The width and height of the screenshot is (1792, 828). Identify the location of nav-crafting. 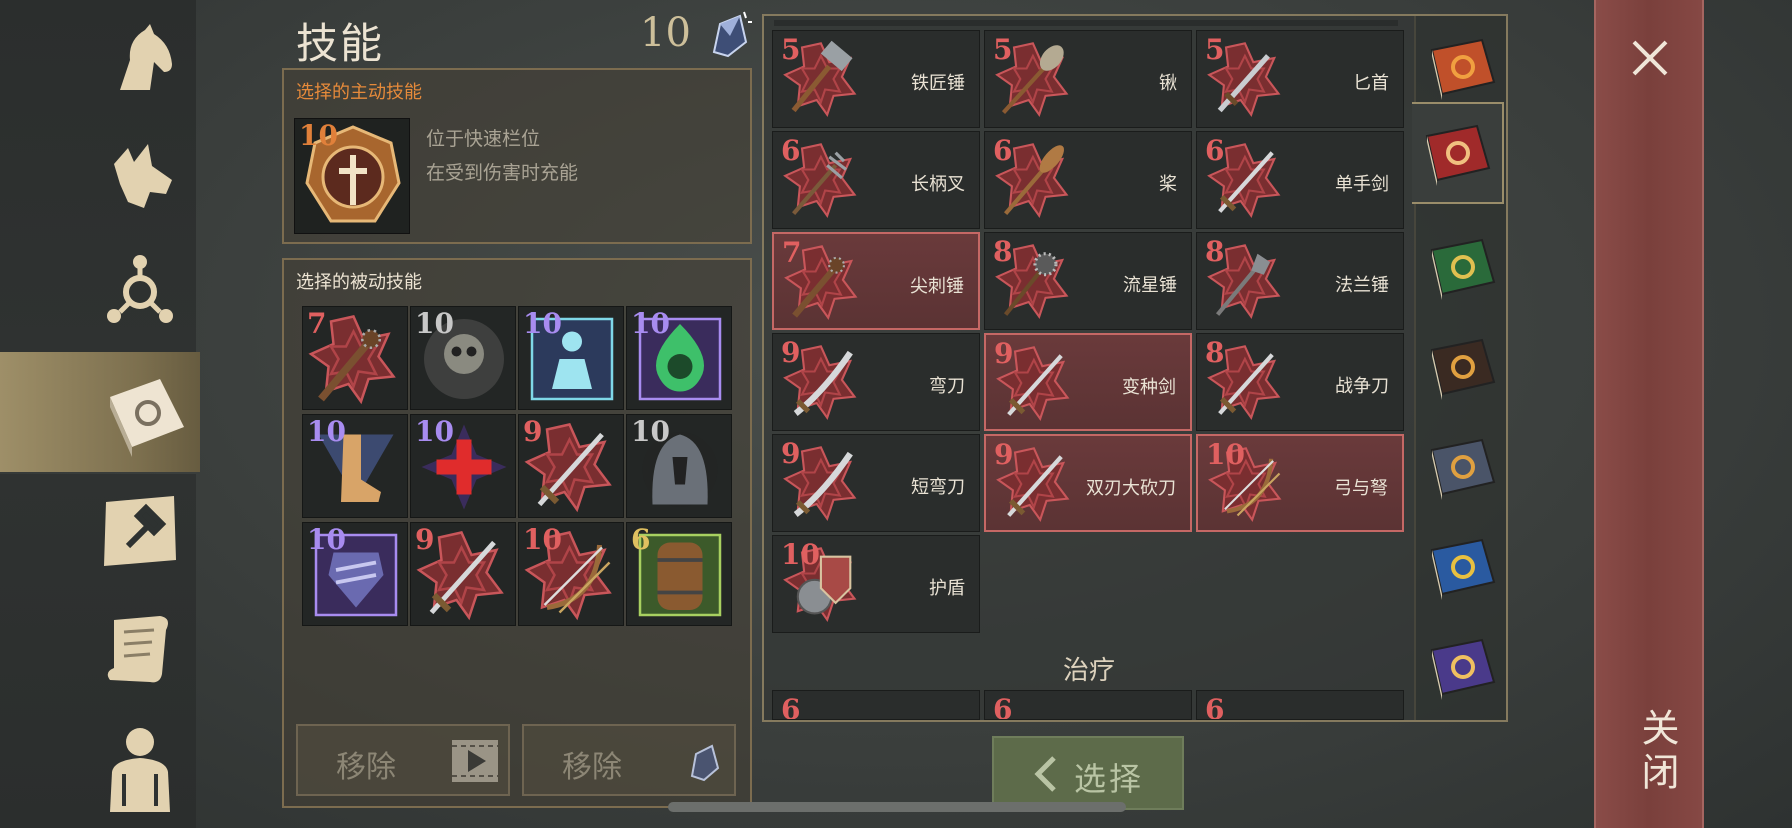
(140, 530).